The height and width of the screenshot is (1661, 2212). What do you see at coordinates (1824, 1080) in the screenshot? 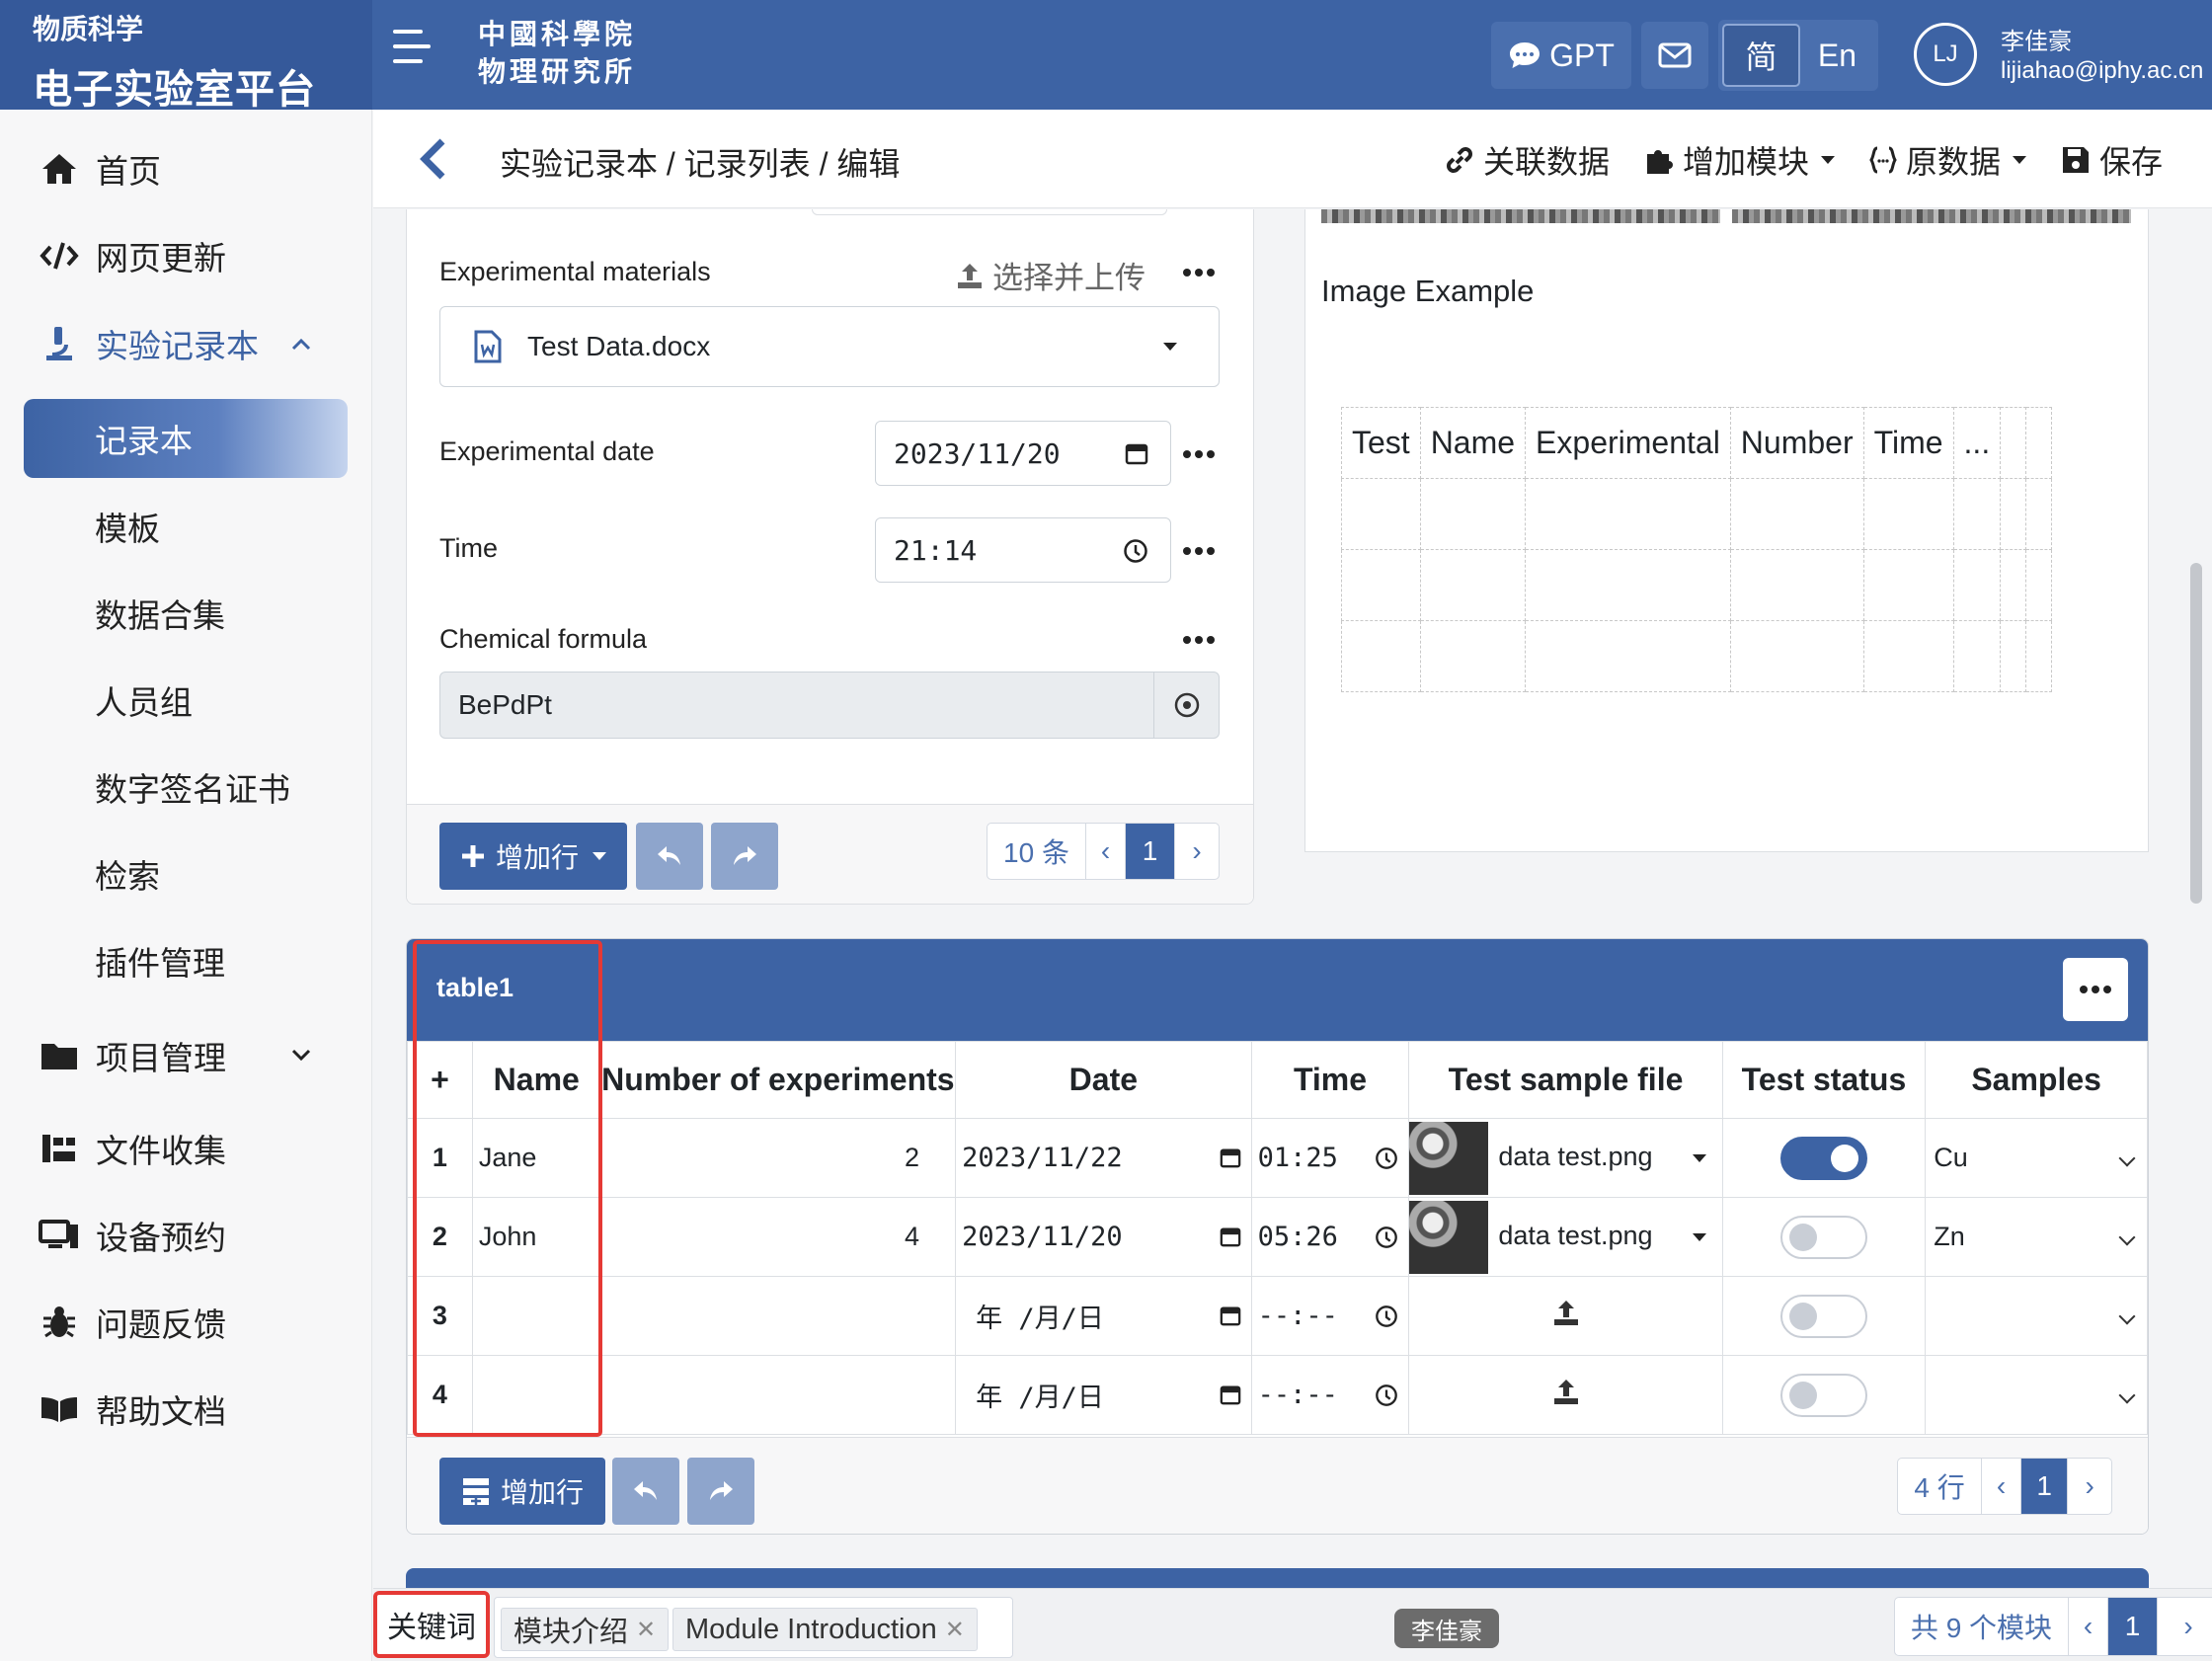
I see `col-header-status: Test status` at bounding box center [1824, 1080].